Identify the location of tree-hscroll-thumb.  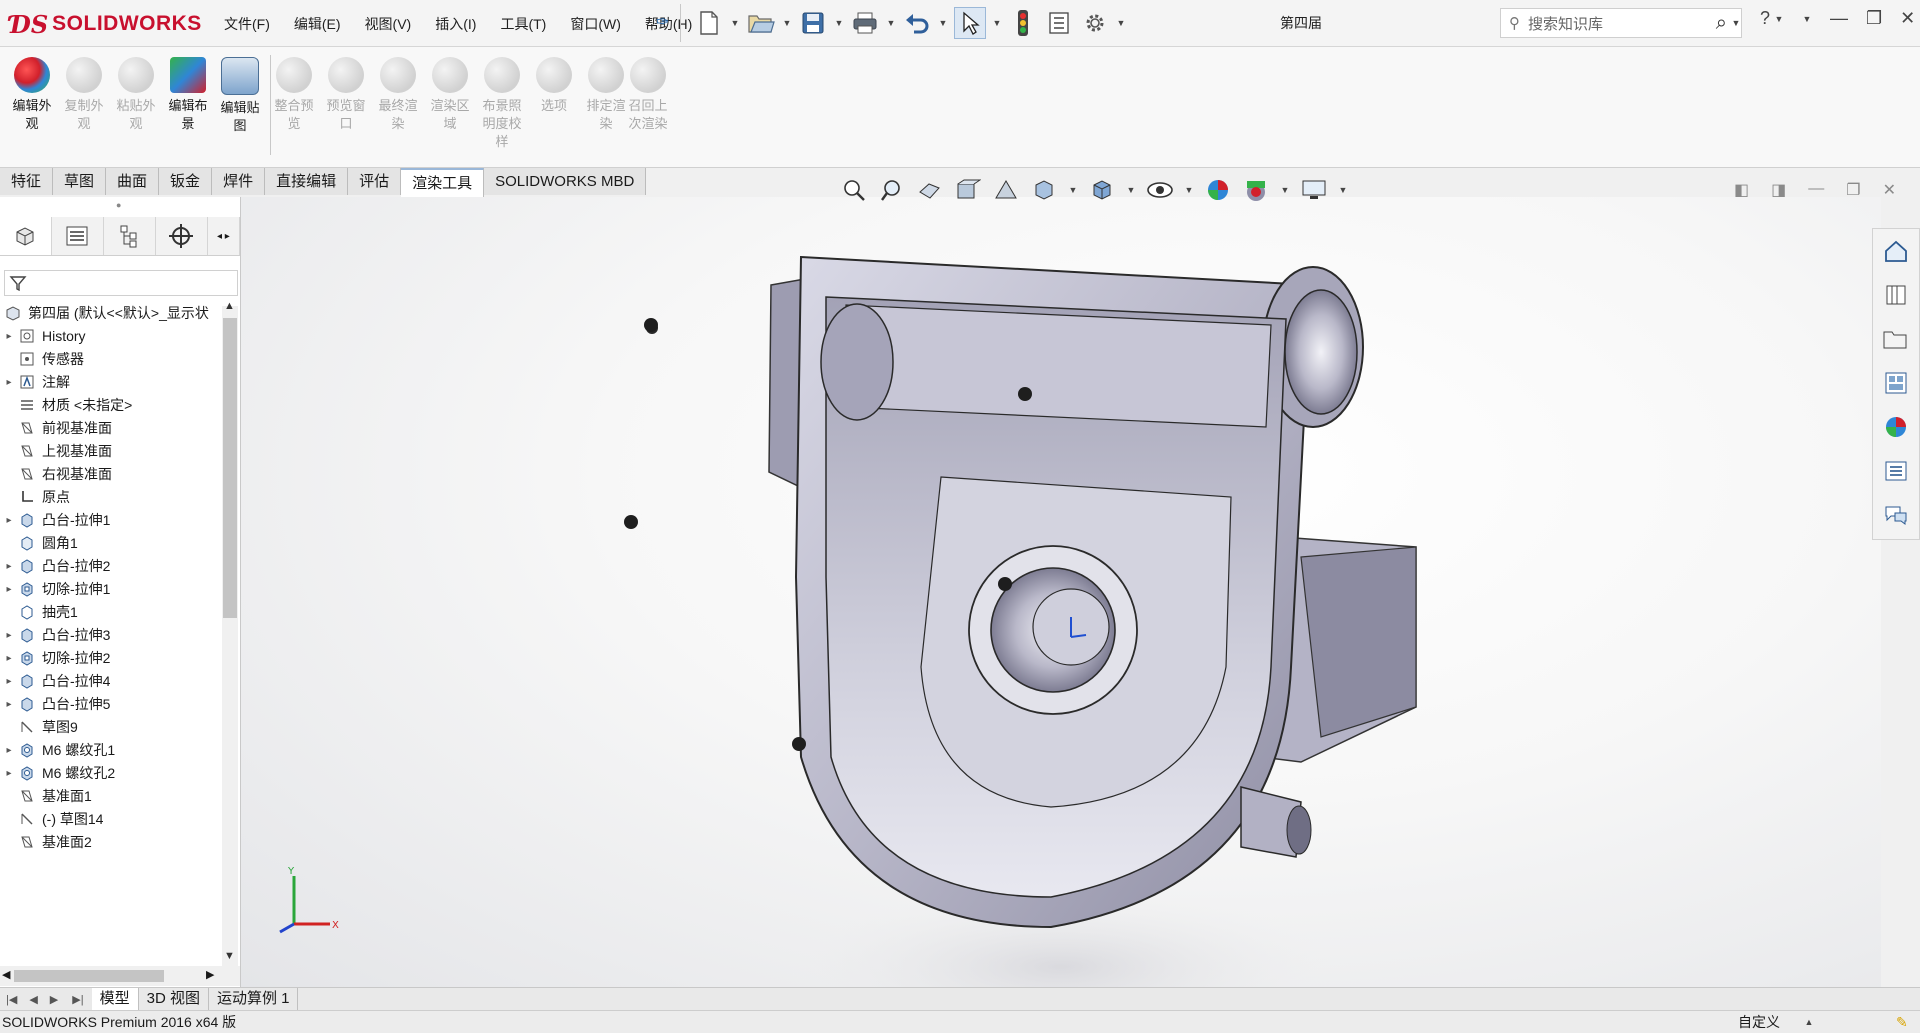
(89, 976).